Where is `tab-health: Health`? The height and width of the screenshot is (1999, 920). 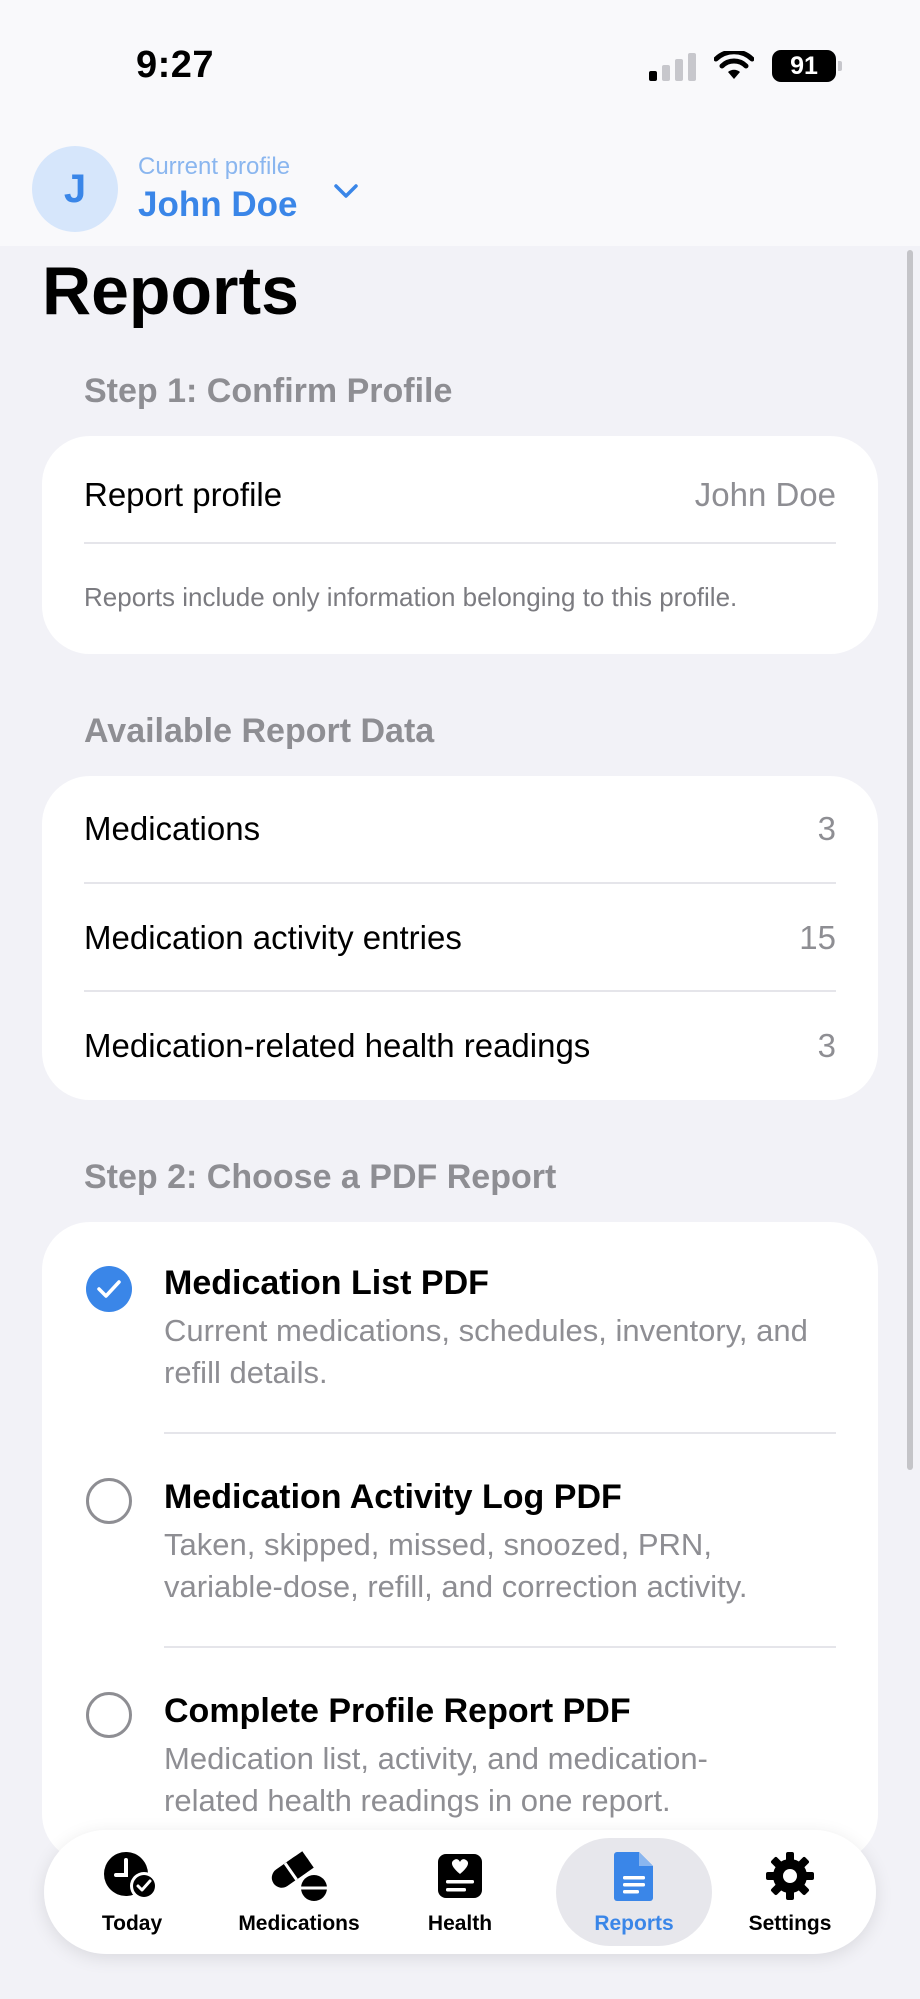 tab-health: Health is located at coordinates (460, 1892).